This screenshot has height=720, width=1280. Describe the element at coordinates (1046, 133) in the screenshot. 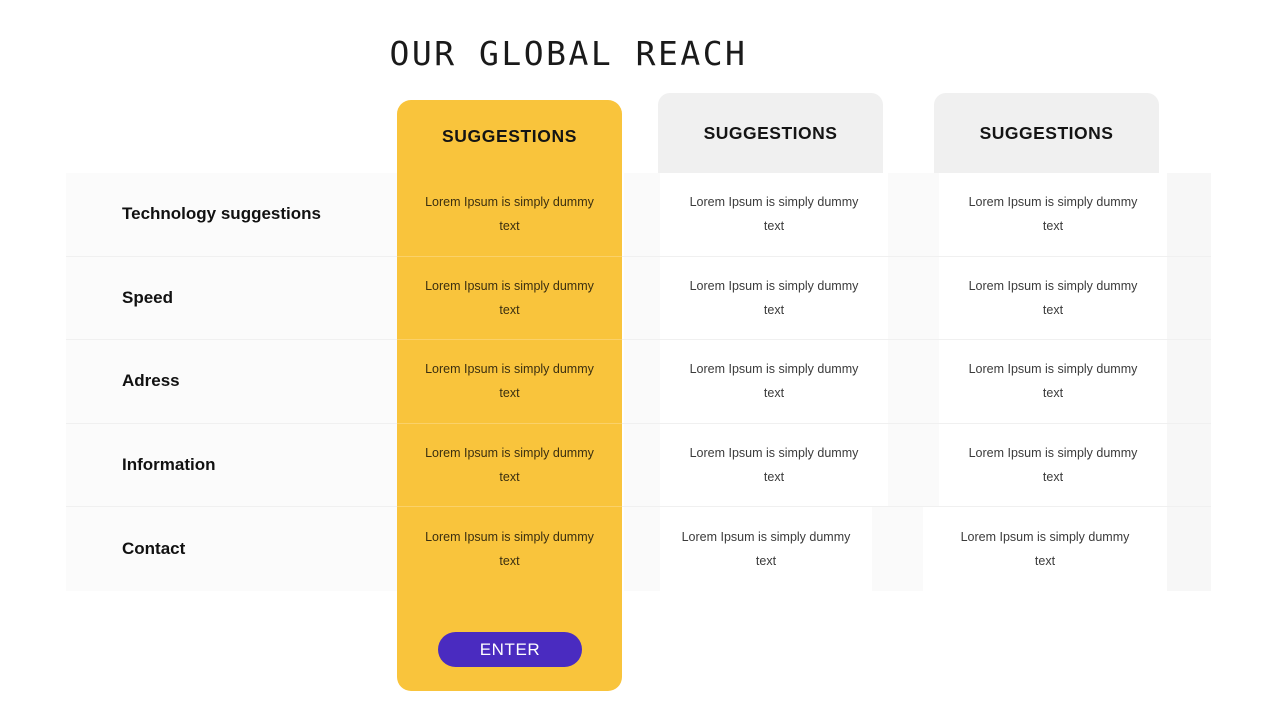

I see `column-header-3: SUGGESTIONS` at that location.